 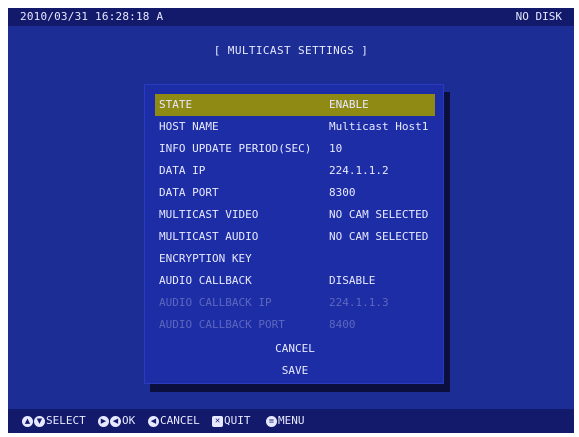 I want to click on setting-row-data-port: DATA PORT 8300, so click(x=295, y=193).